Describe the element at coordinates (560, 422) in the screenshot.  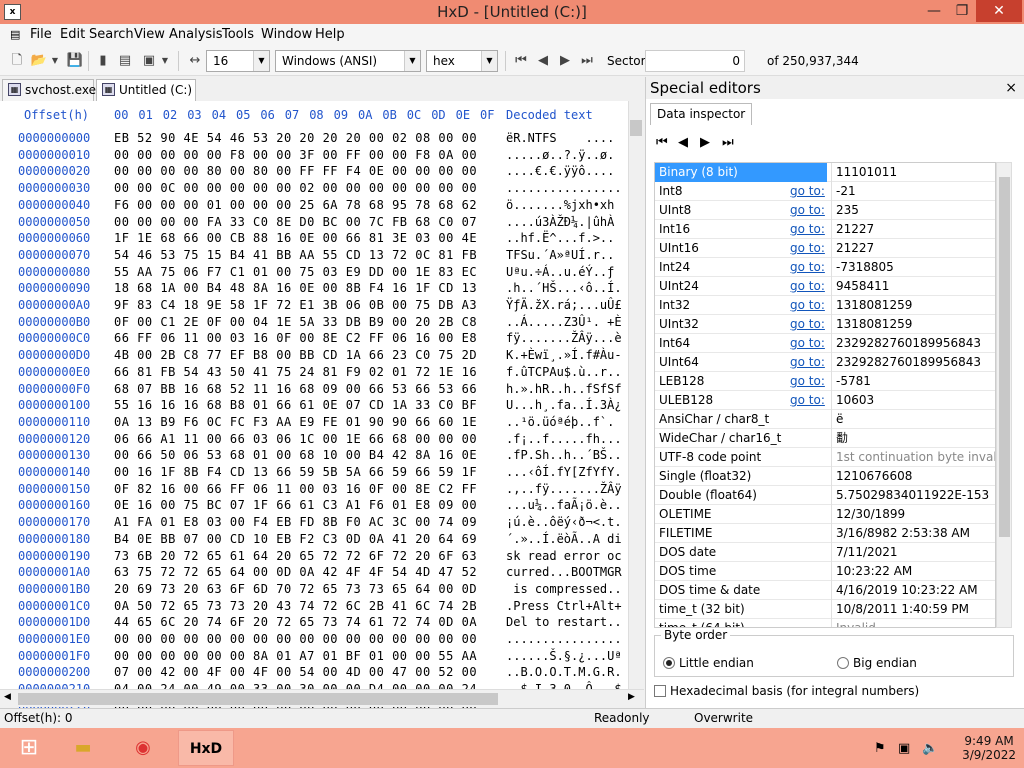
I see `row-decoded-text: ..¹ö.üóªéþ..f`.` at that location.